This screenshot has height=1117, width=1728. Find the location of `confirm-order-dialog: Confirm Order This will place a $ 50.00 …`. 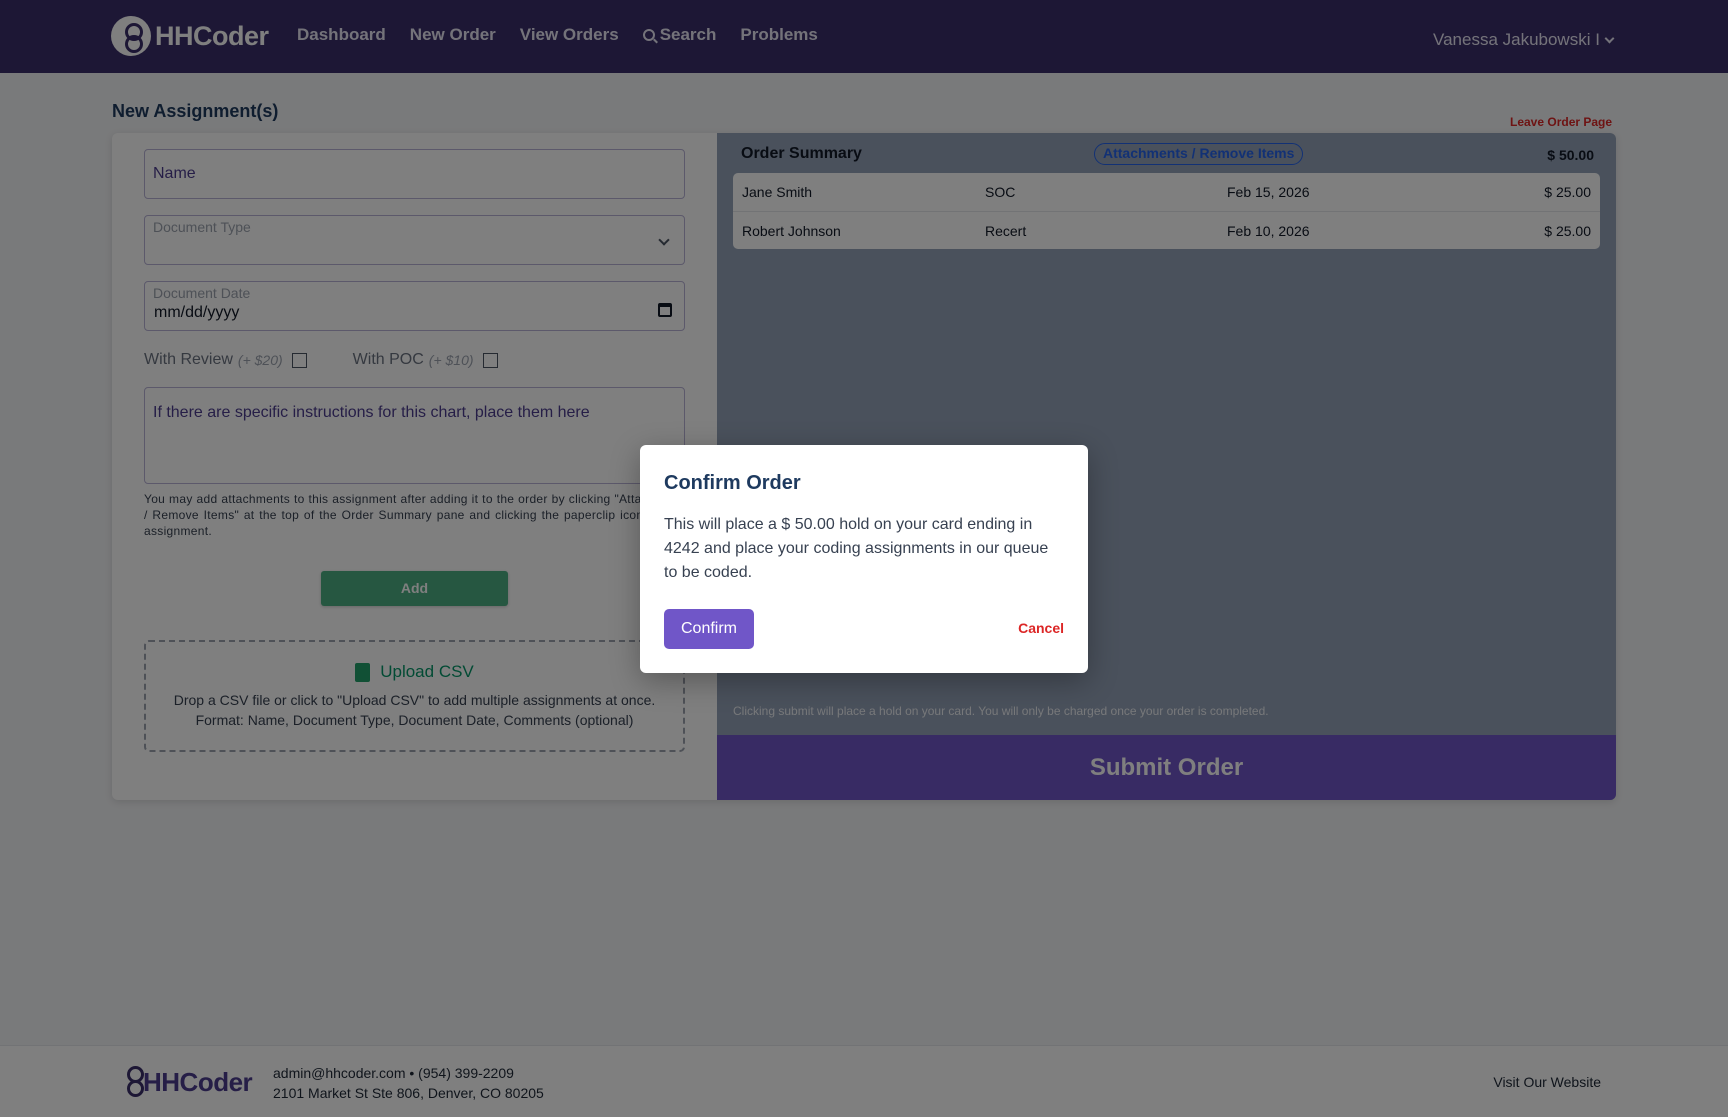

confirm-order-dialog: Confirm Order This will place a $ 50.00 … is located at coordinates (864, 559).